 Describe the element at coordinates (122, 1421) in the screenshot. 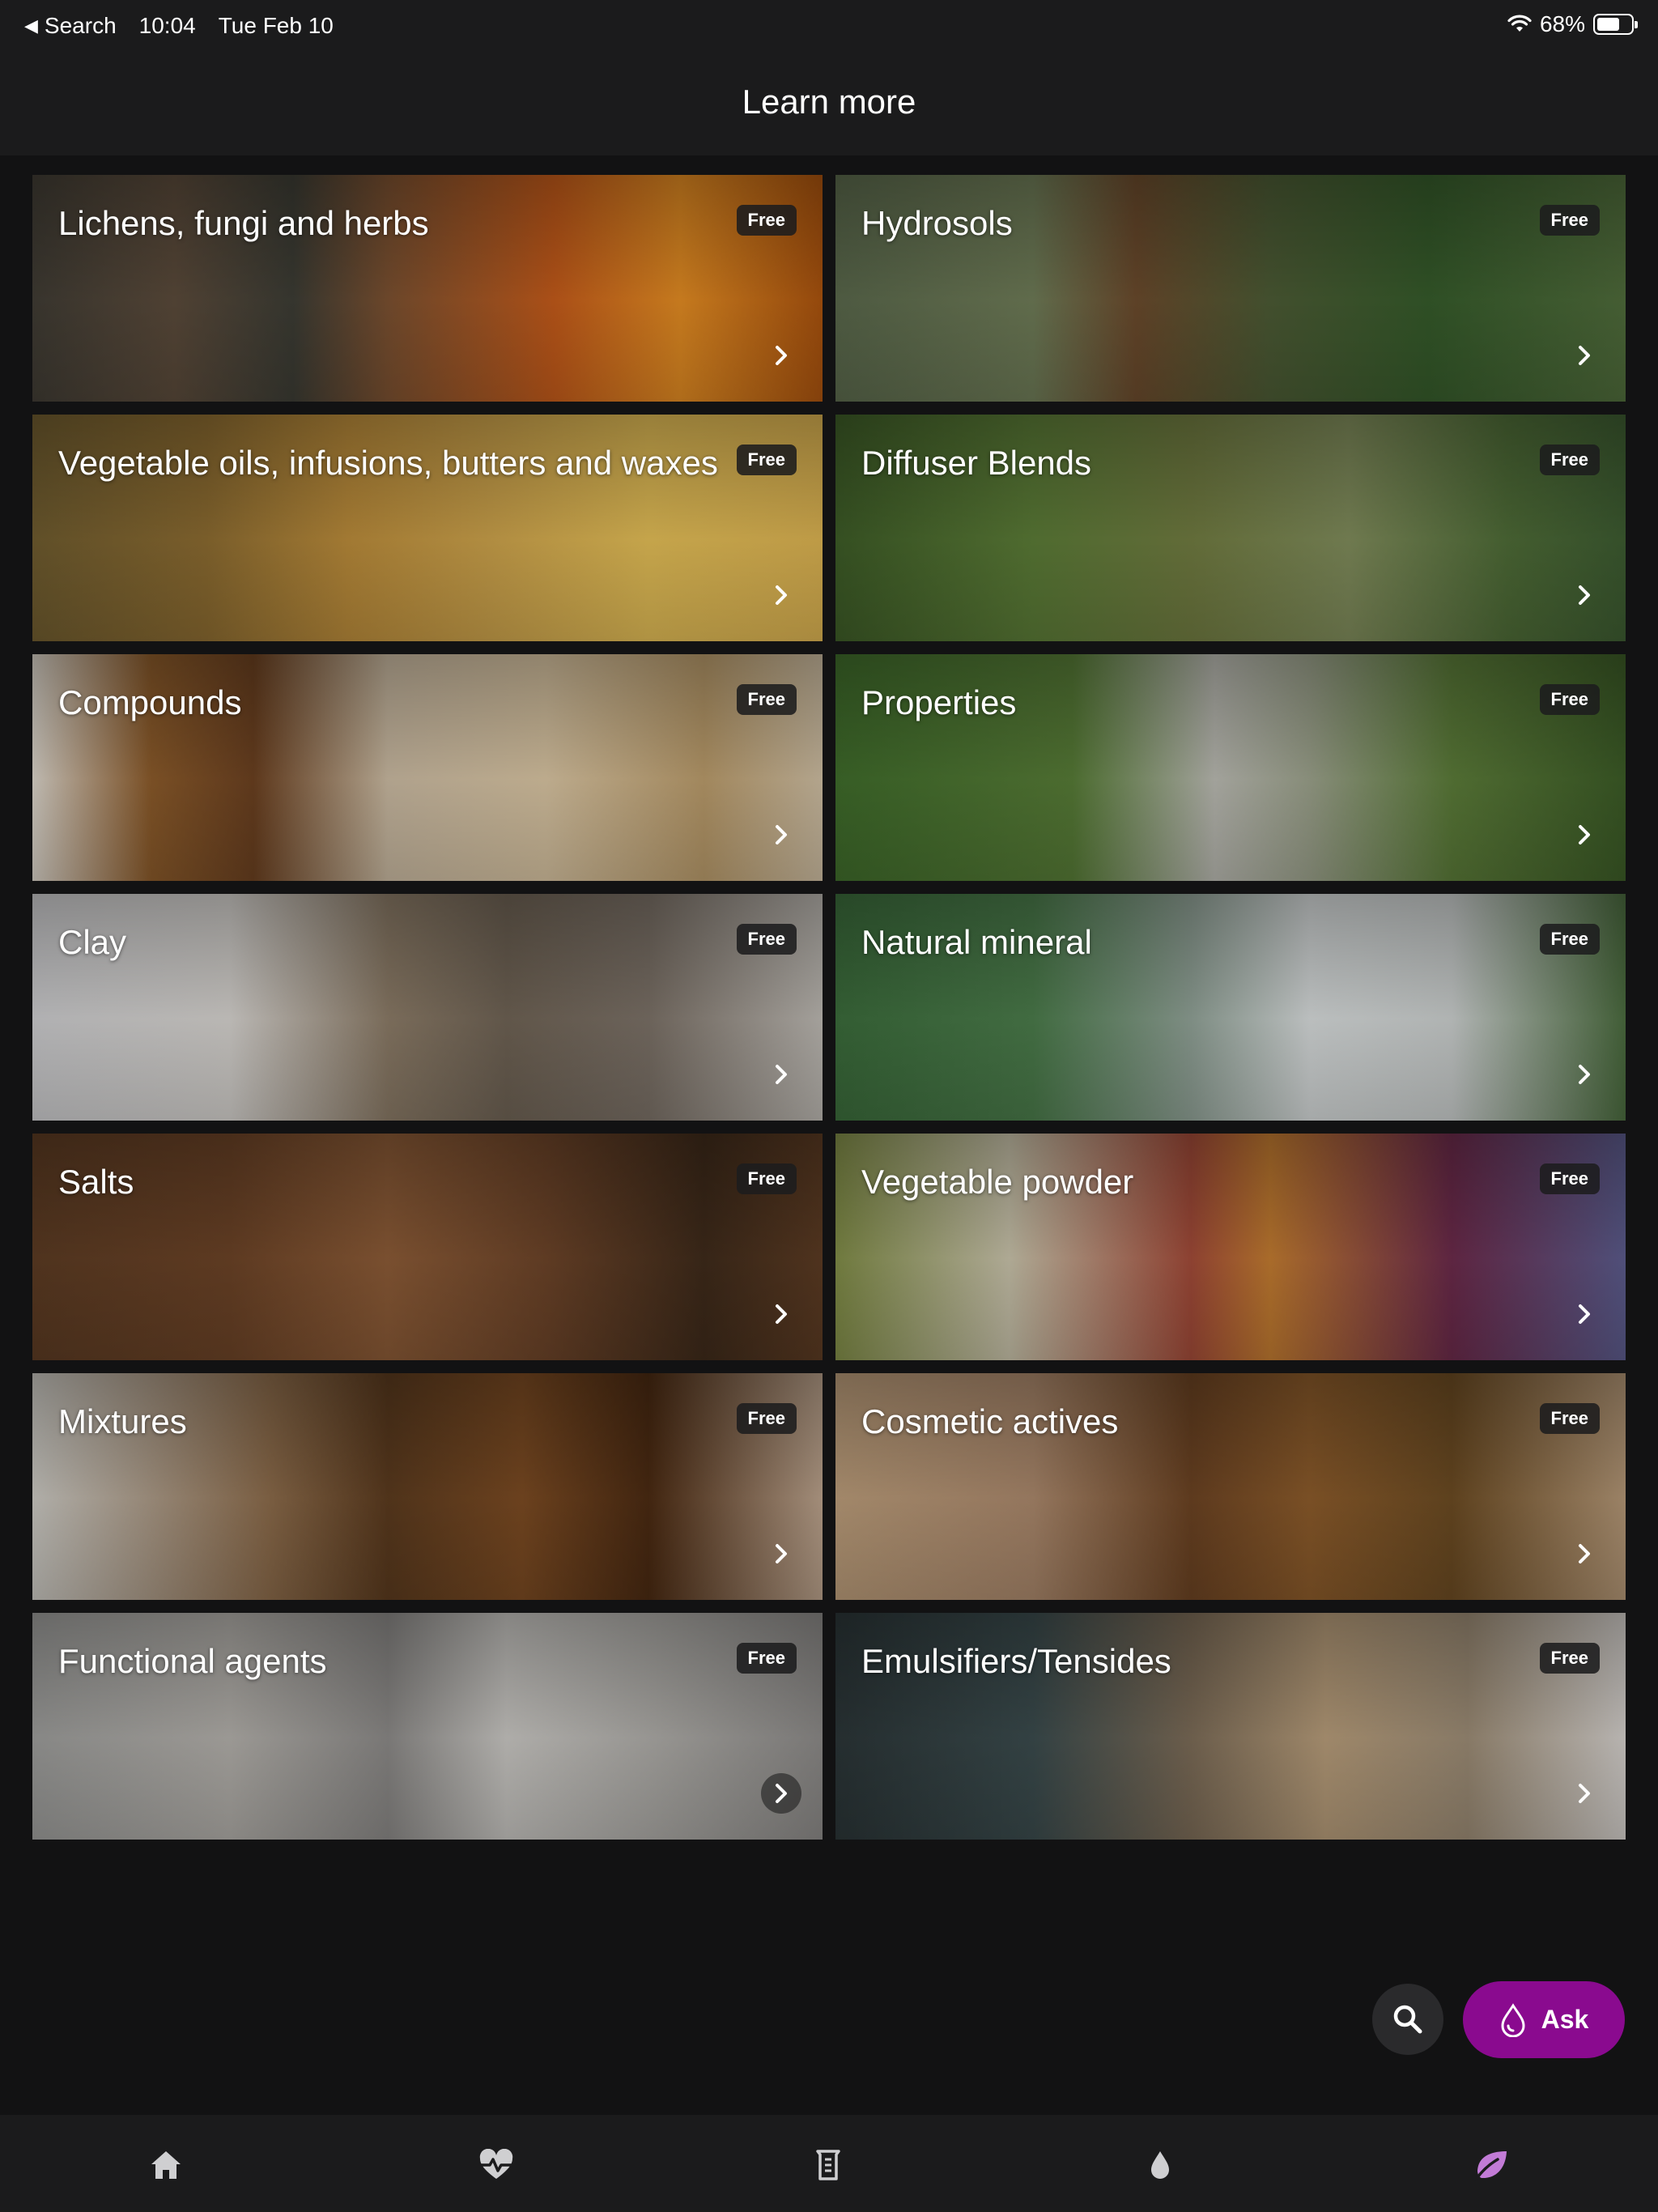

I see `card-title: Mixtures` at that location.